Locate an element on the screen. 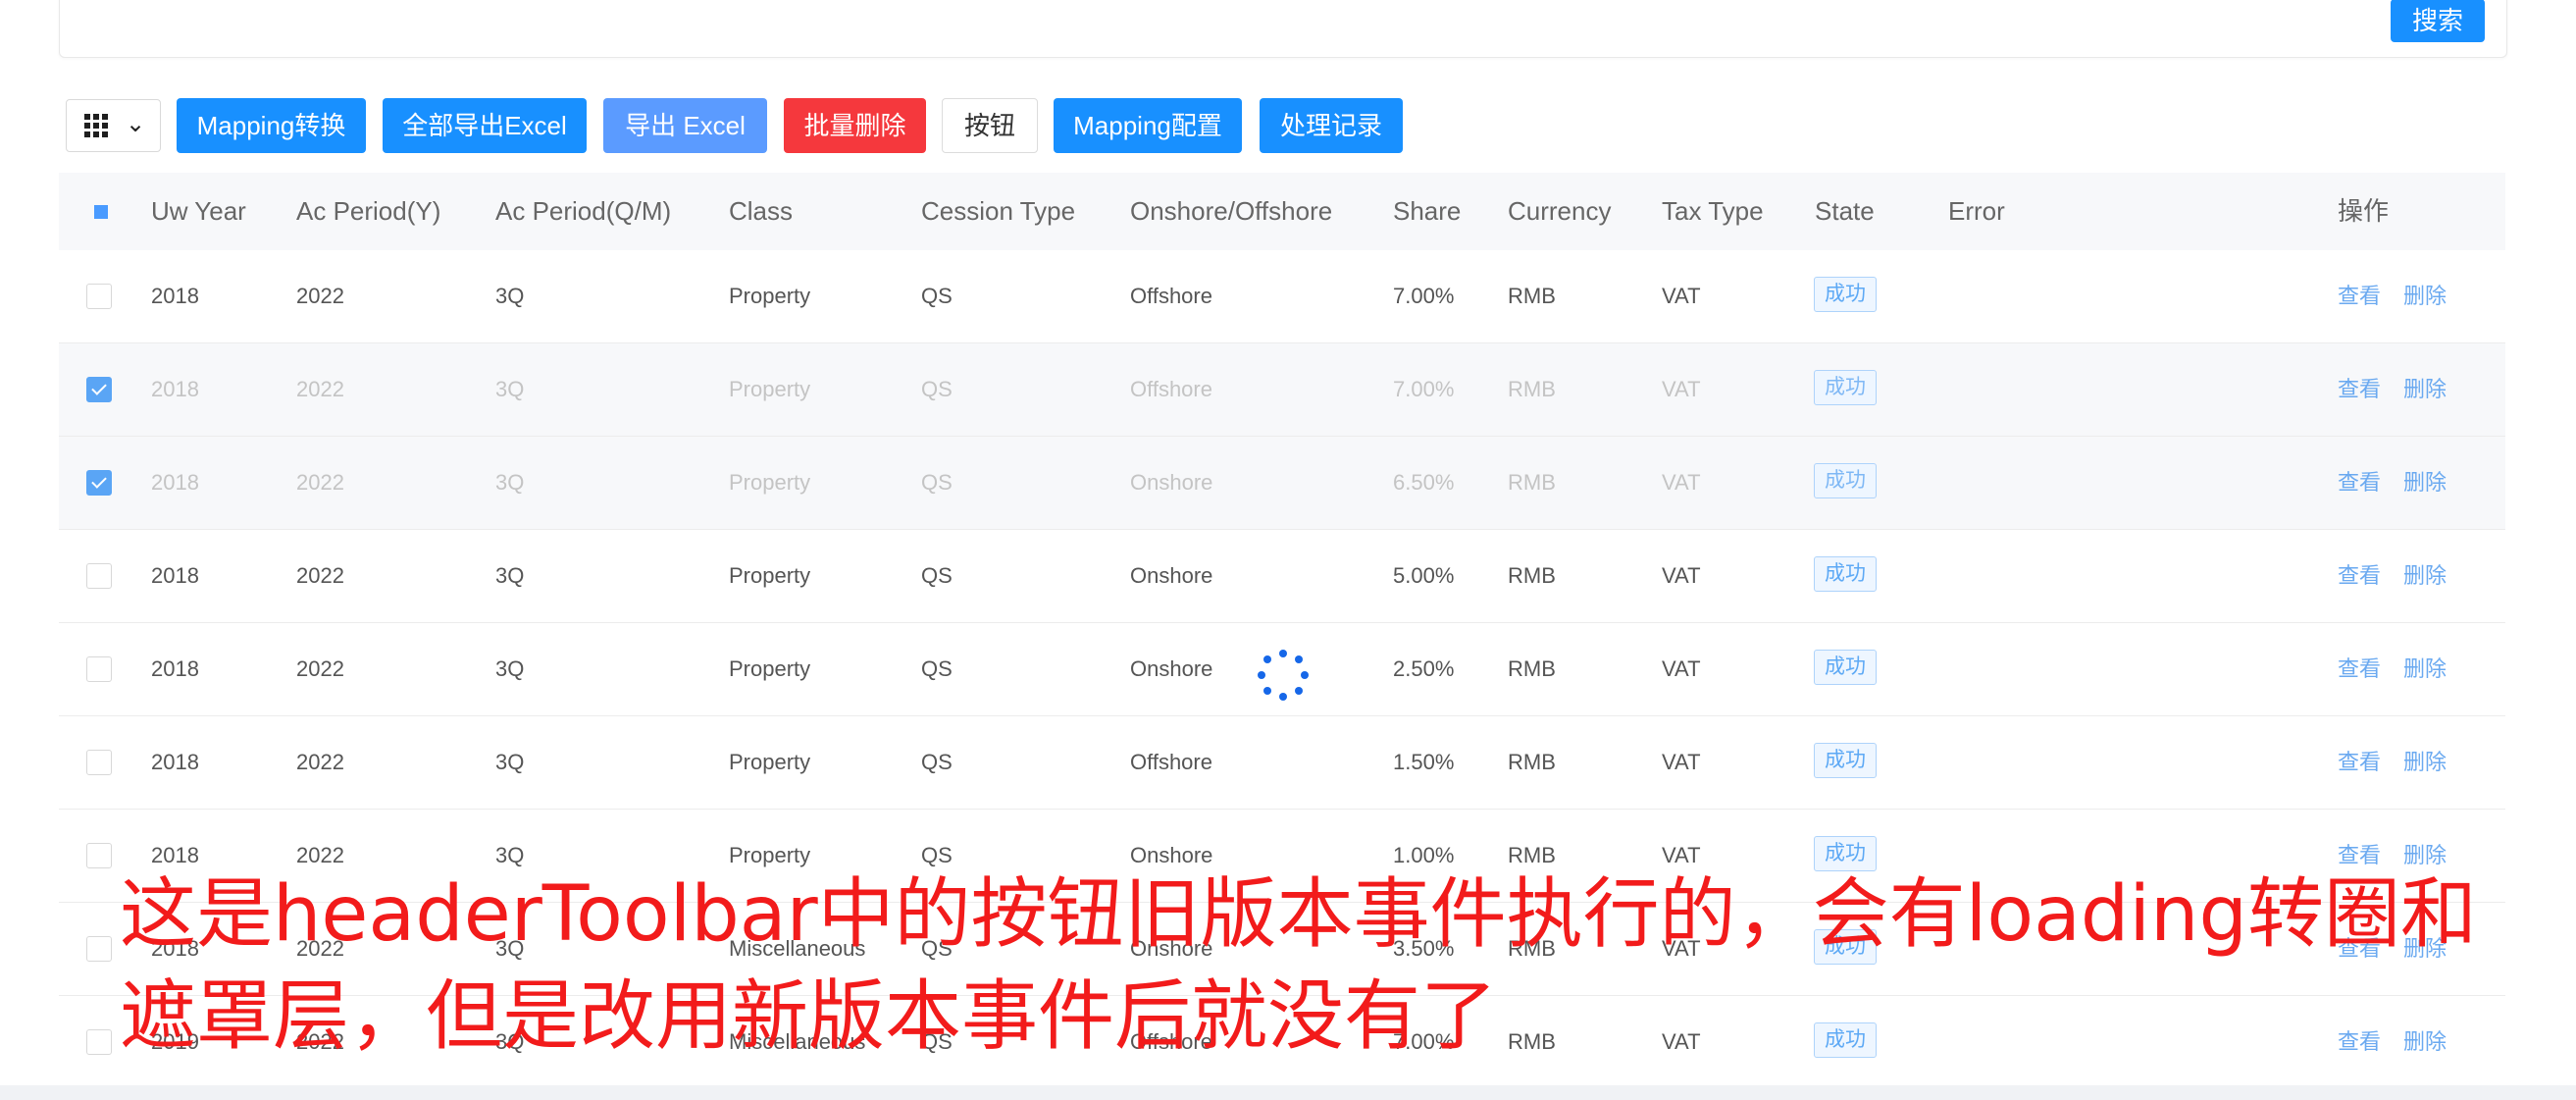 The width and height of the screenshot is (2576, 1100). process-log-button: 处理记录 is located at coordinates (1331, 125).